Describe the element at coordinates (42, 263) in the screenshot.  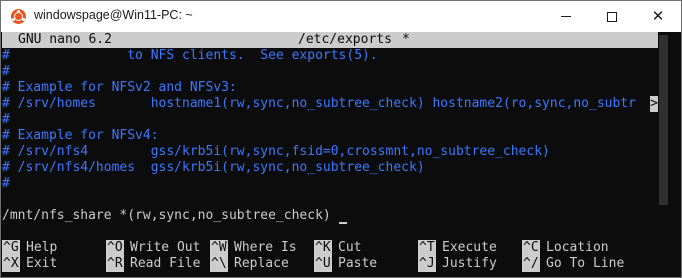
I see `shortcut-label: Exit` at that location.